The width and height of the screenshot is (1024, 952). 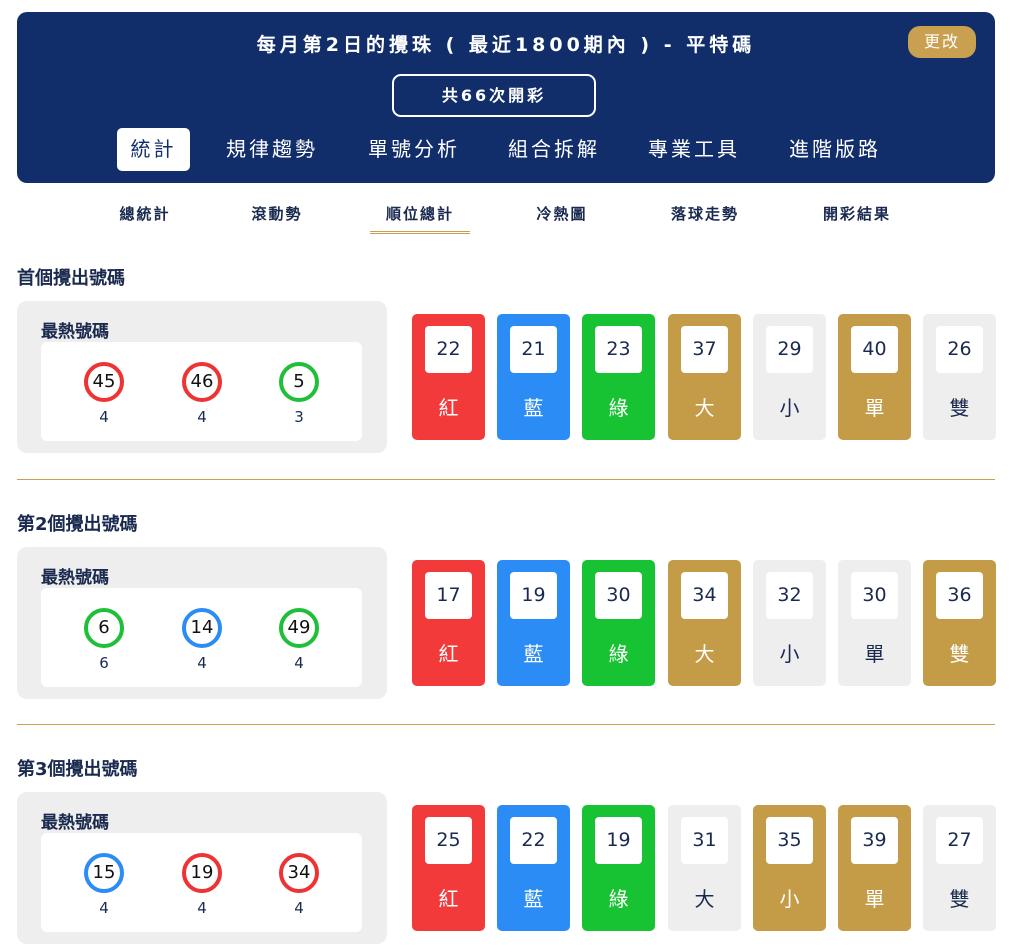 What do you see at coordinates (618, 840) in the screenshot?
I see `stat-value: 19` at bounding box center [618, 840].